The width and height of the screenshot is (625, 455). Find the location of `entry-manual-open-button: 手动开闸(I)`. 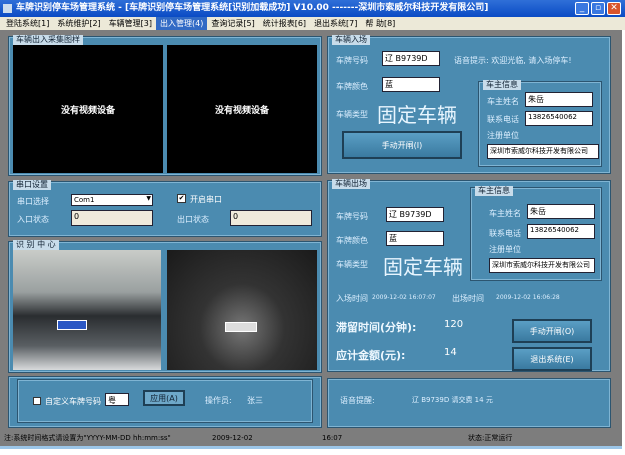

entry-manual-open-button: 手动开闸(I) is located at coordinates (402, 145).